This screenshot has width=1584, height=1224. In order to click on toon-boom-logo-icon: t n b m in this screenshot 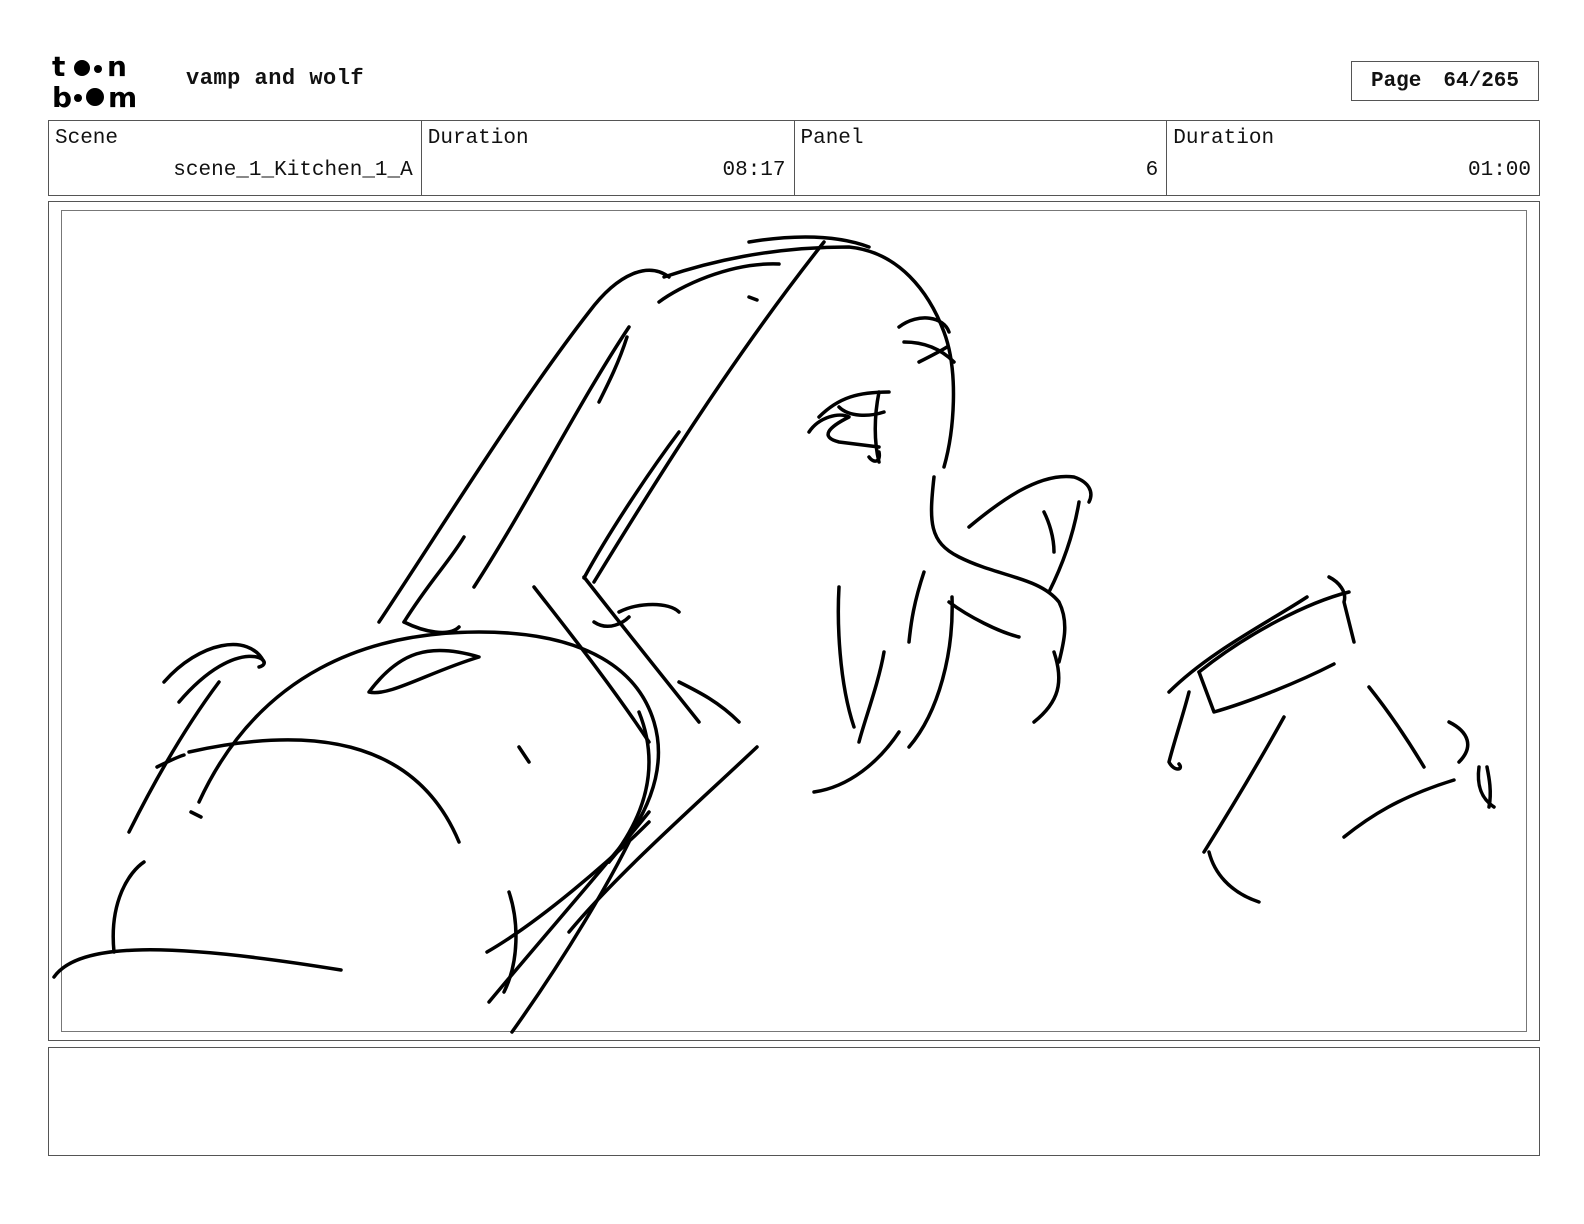, I will do `click(94, 81)`.